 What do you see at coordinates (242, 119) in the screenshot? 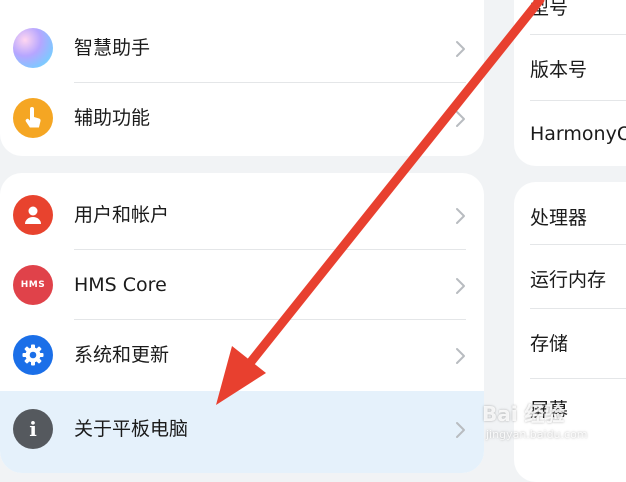
I see `settings-item-accessibility: 辅助功能` at bounding box center [242, 119].